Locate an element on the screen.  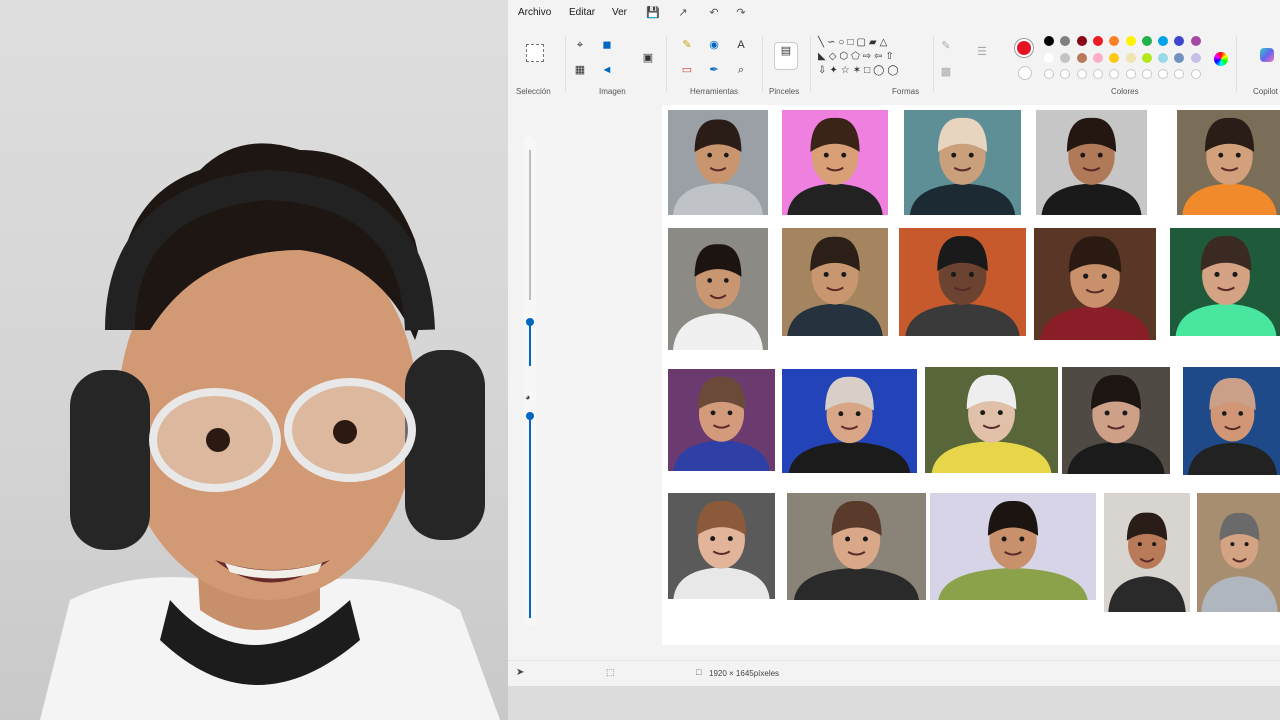
size-icon: ☰ is located at coordinates (982, 52).